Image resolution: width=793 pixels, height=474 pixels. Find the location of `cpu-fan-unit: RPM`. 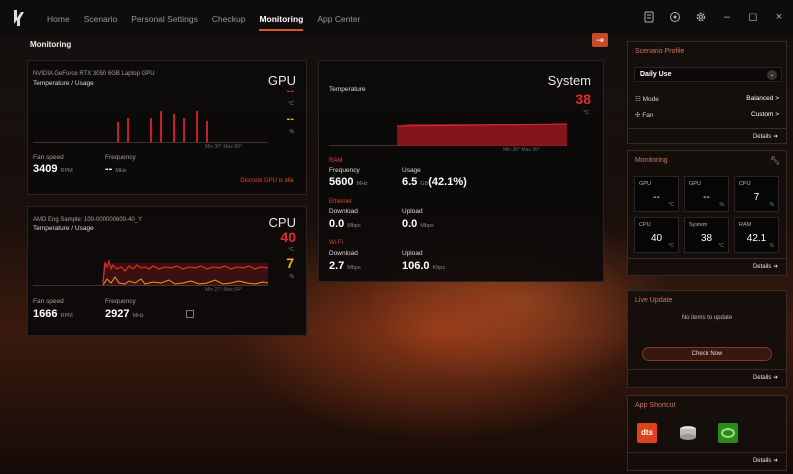

cpu-fan-unit: RPM is located at coordinates (66, 316).